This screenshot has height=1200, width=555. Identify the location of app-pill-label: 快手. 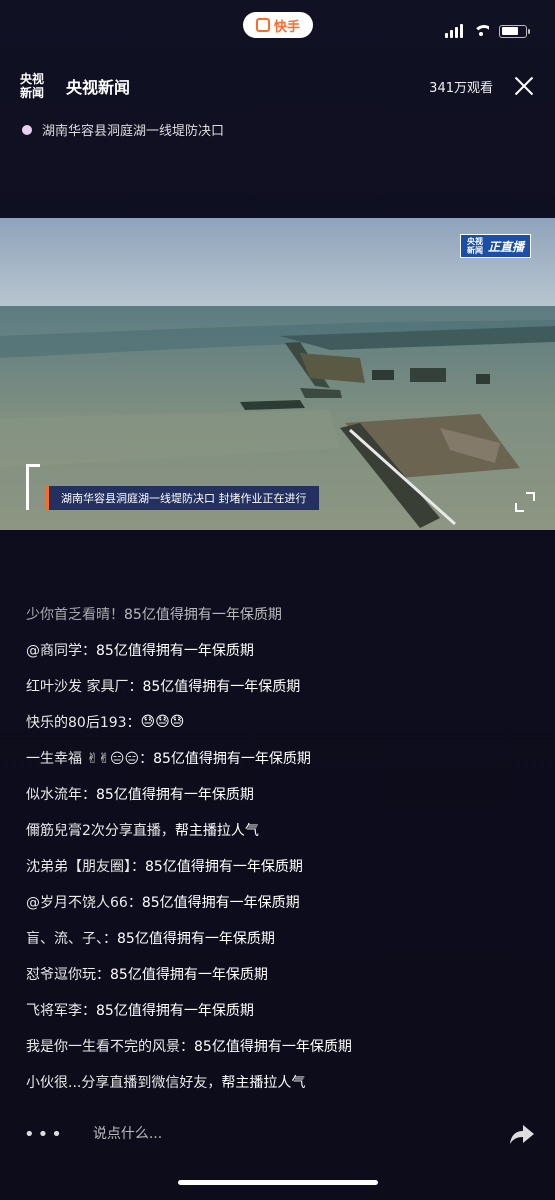
(286, 27).